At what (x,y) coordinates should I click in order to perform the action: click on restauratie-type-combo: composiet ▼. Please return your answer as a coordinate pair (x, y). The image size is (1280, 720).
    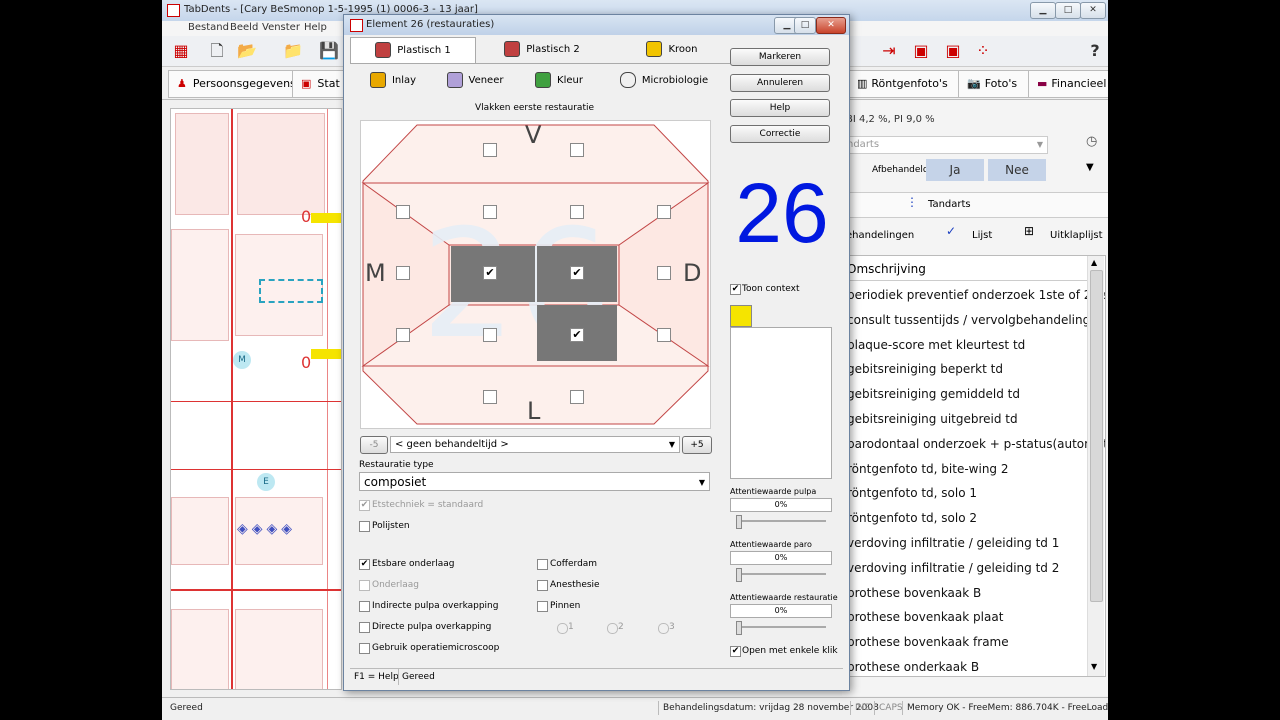
    Looking at the image, I should click on (534, 481).